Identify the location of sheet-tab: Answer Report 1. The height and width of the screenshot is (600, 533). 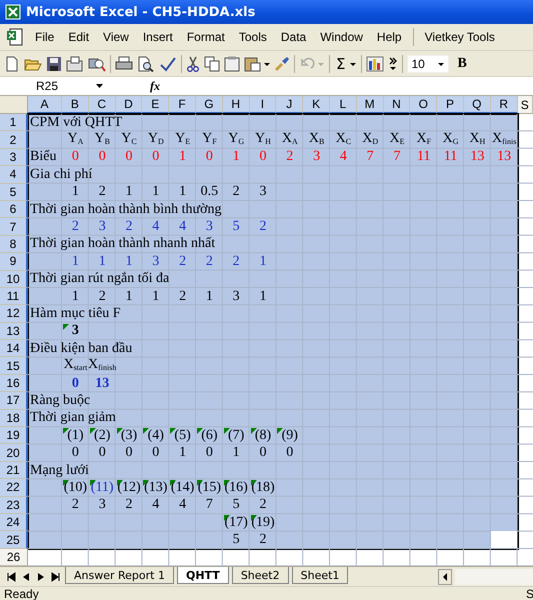
(119, 575).